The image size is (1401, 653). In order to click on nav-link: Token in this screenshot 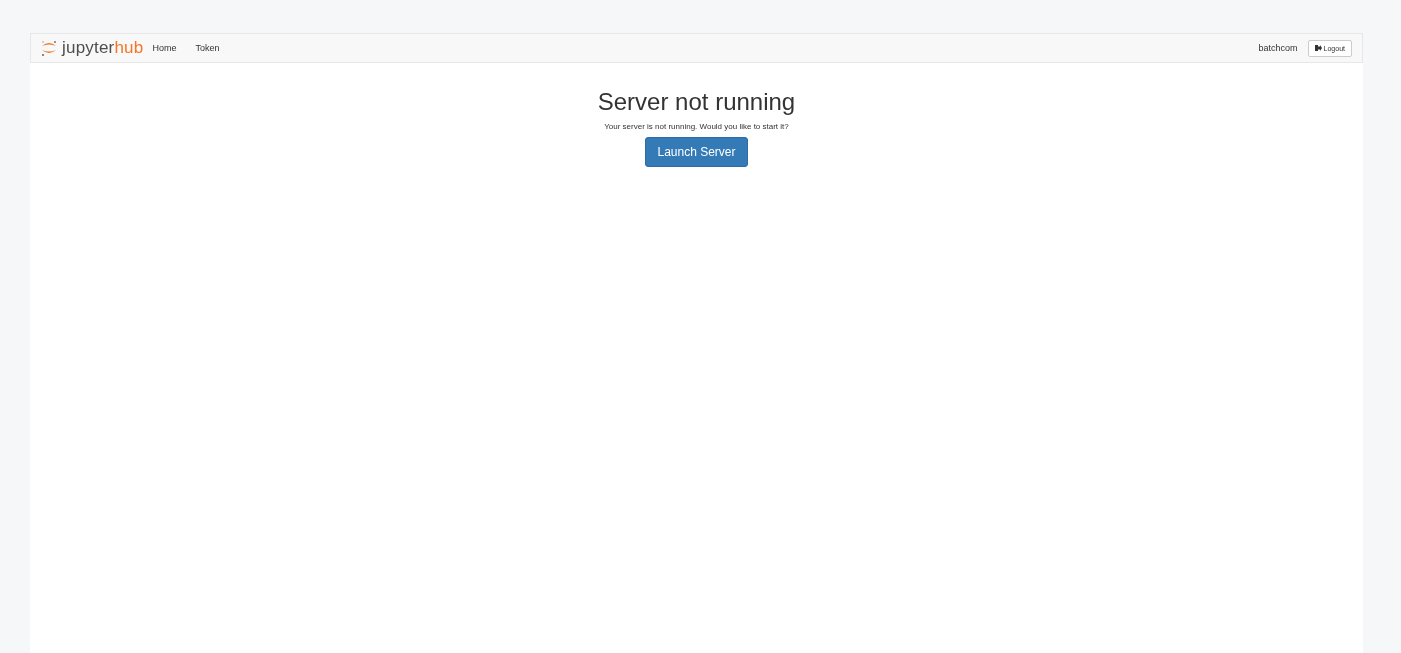, I will do `click(207, 48)`.